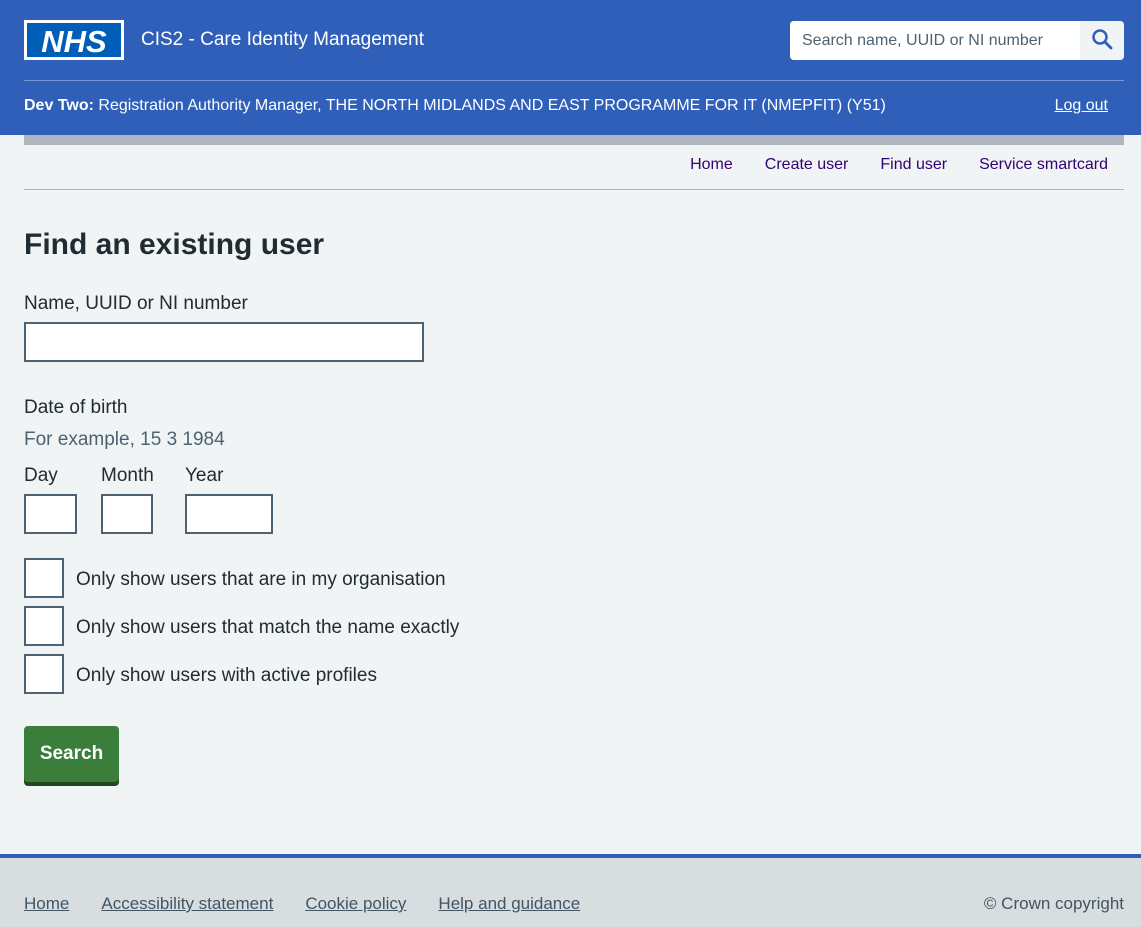  Describe the element at coordinates (711, 165) in the screenshot. I see `nav-item-home: Home` at that location.